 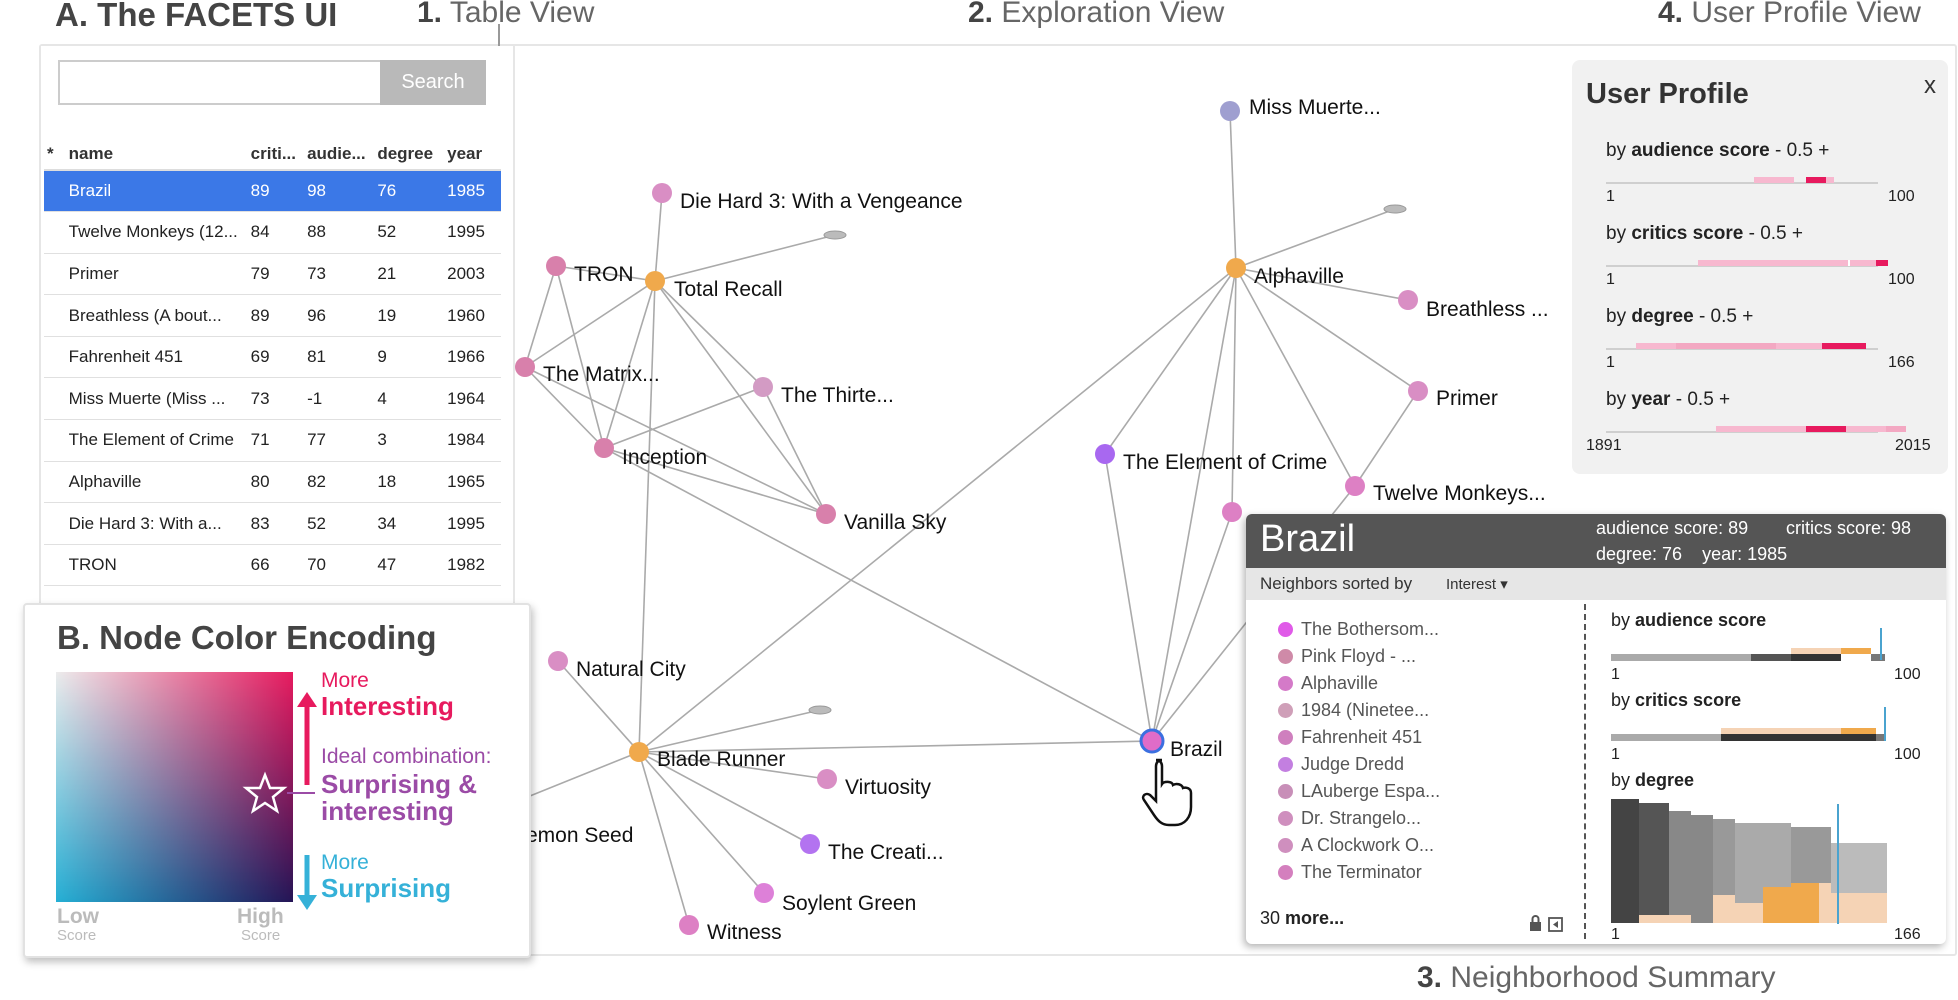 What do you see at coordinates (1930, 86) in the screenshot?
I see `close-icon: x` at bounding box center [1930, 86].